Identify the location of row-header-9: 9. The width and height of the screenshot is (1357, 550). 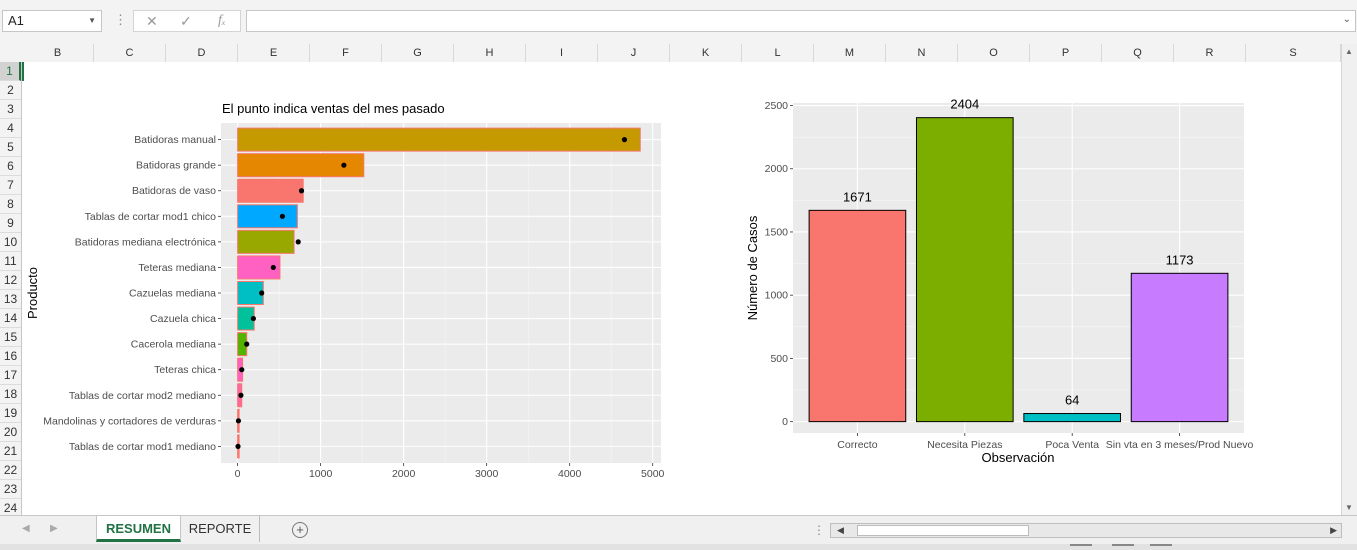
(10, 223).